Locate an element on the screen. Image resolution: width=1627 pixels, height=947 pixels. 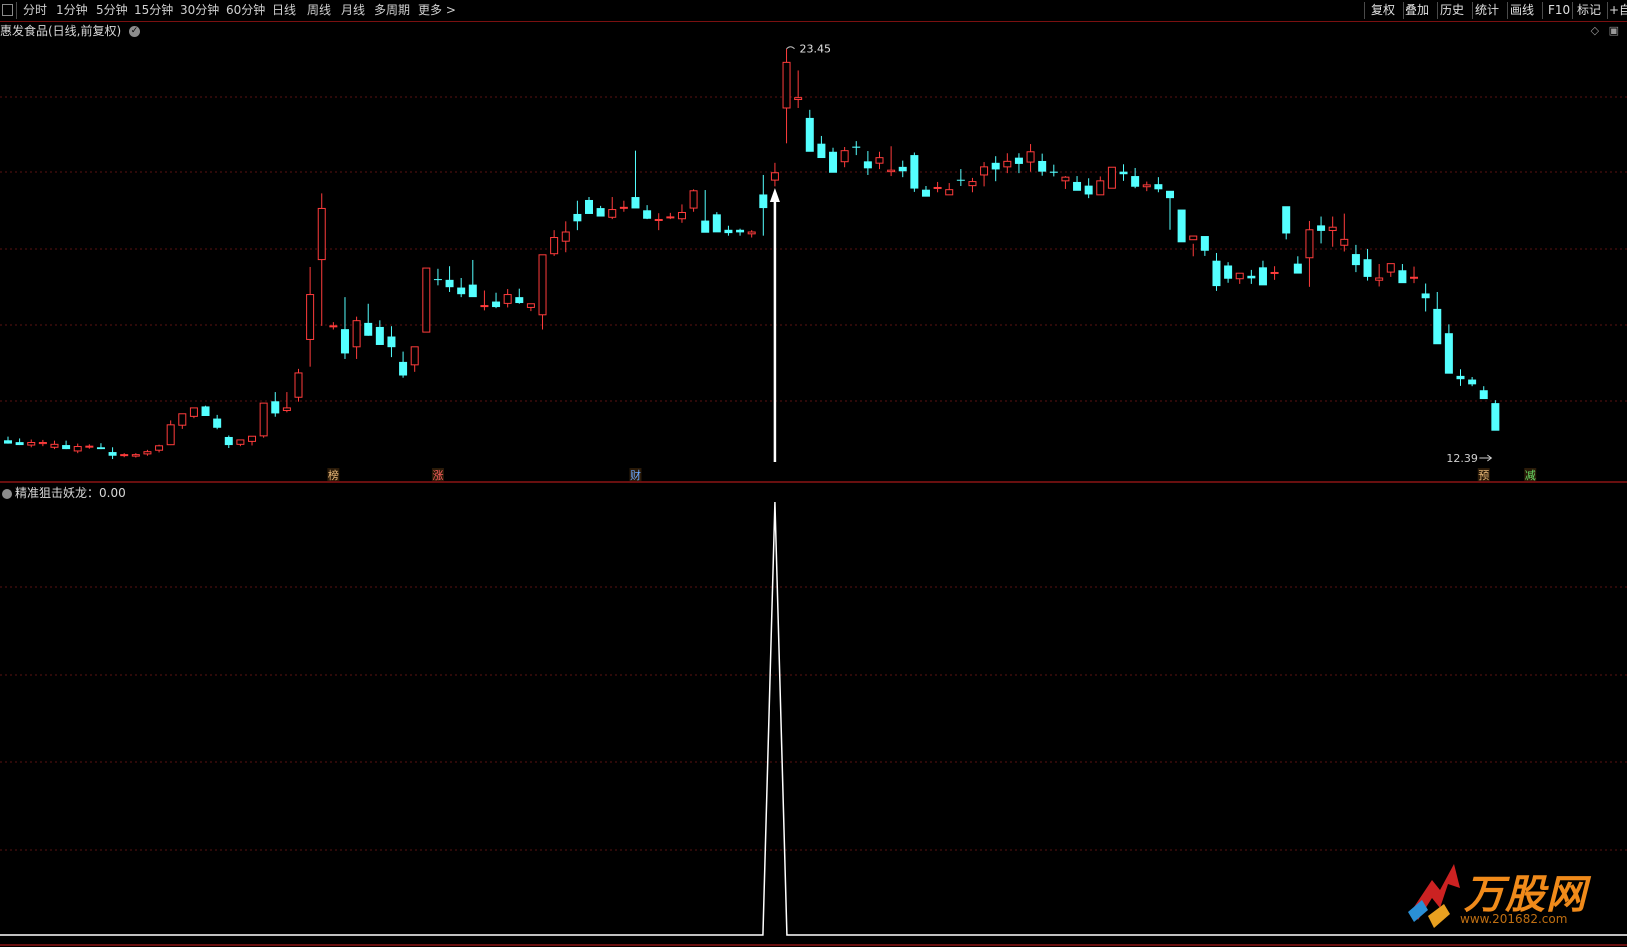
arrow-logo-icon is located at coordinates (1434, 896).